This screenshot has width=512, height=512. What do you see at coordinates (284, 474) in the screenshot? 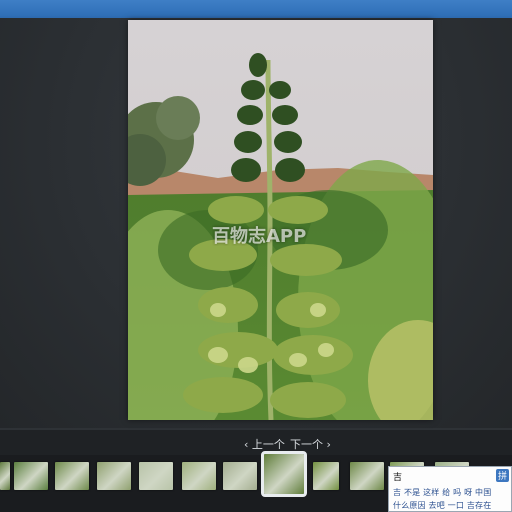
I see `thumbnail-selected` at bounding box center [284, 474].